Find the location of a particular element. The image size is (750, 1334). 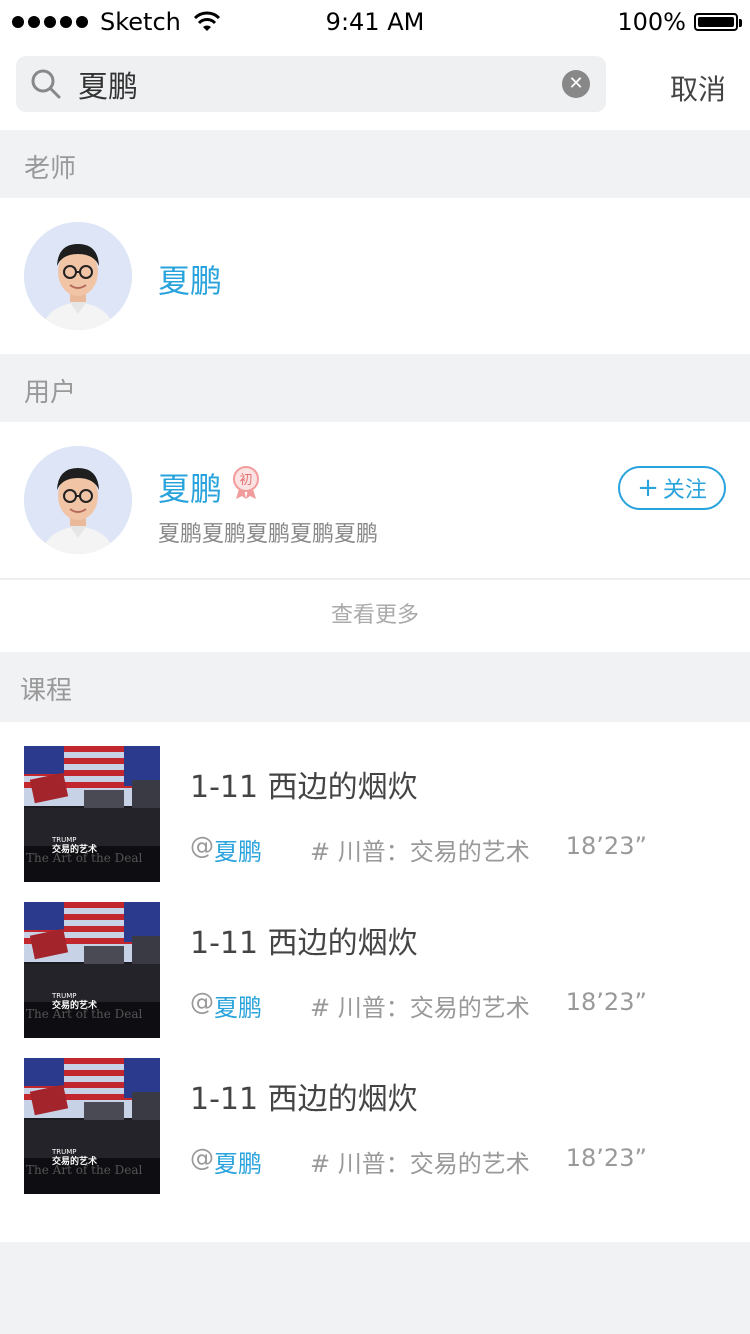

search-header: ✕ 取消 is located at coordinates (375, 87).